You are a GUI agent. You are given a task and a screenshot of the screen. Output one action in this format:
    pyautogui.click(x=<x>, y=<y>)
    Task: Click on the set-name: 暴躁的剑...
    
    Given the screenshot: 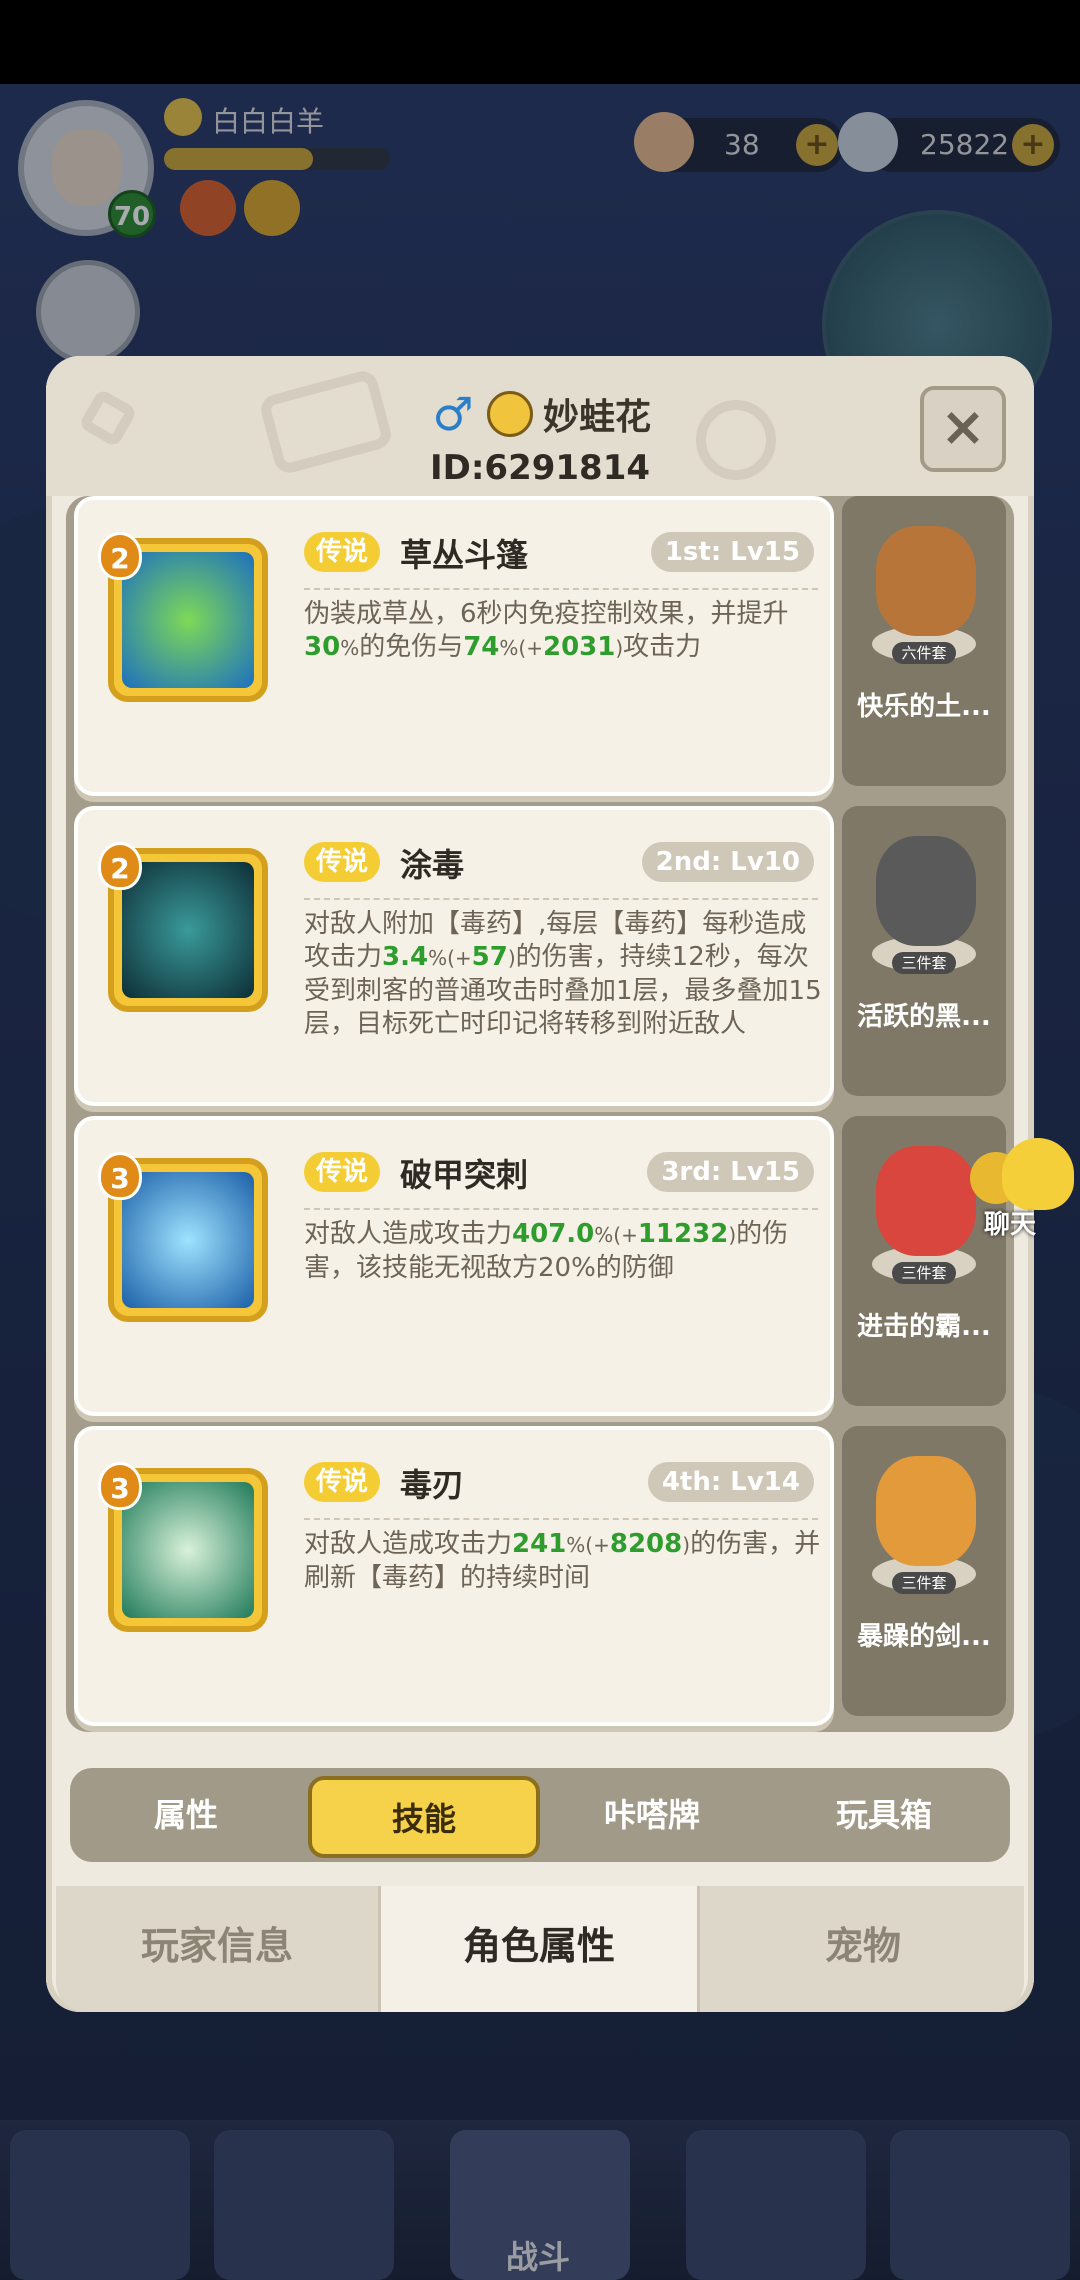 What is the action you would take?
    pyautogui.click(x=924, y=1637)
    